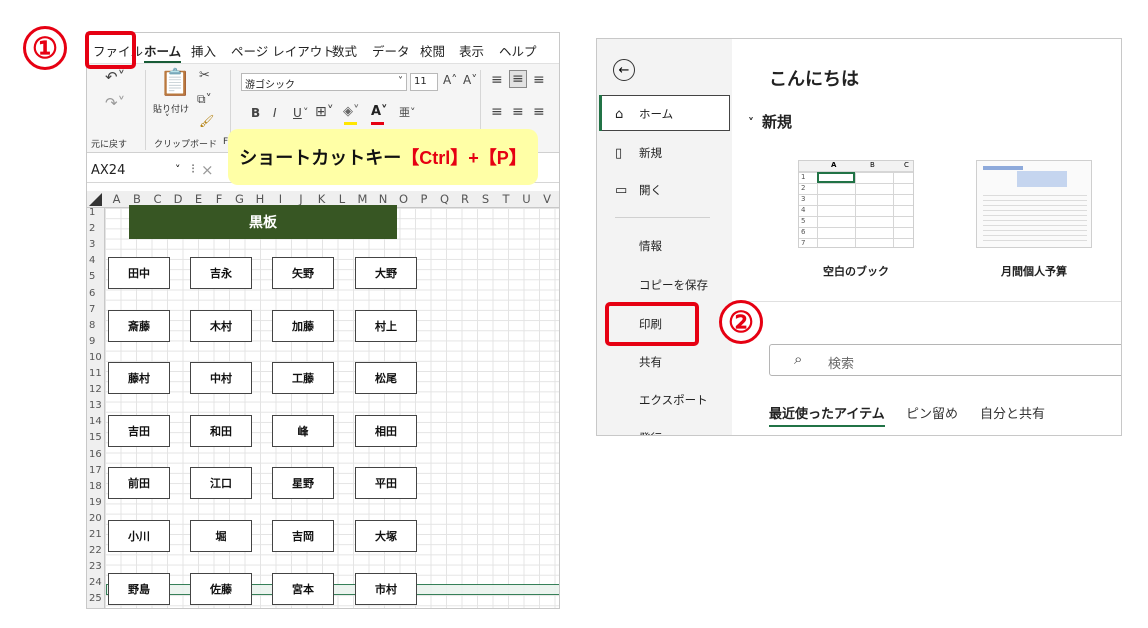 The height and width of the screenshot is (628, 1148). Describe the element at coordinates (221, 378) in the screenshot. I see `seat-cell: 中村` at that location.